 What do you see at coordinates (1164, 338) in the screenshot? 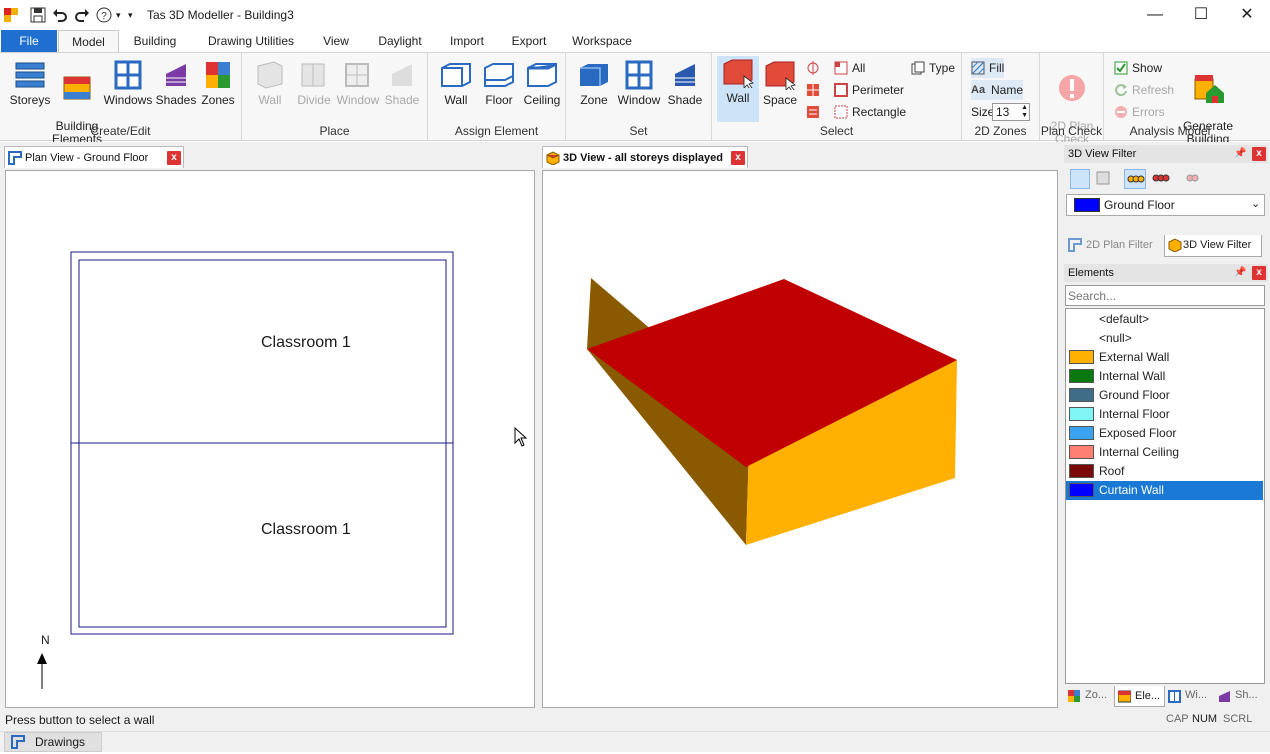
I see `list-item: <null>` at bounding box center [1164, 338].